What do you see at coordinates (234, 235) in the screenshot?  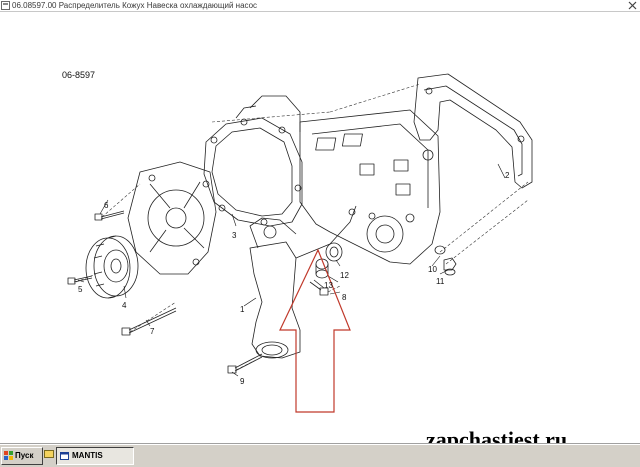 I see `callout-3: 3` at bounding box center [234, 235].